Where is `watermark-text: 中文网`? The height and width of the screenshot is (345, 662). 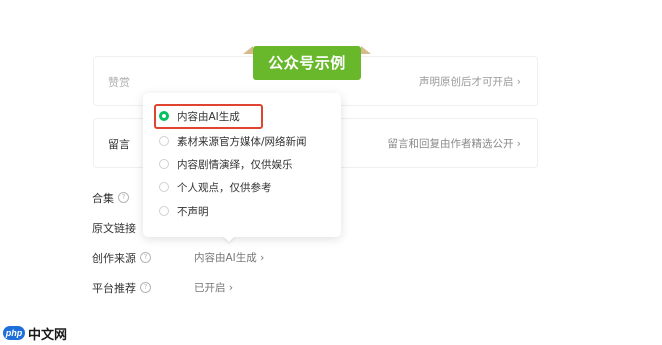
watermark-text: 中文网 is located at coordinates (48, 334).